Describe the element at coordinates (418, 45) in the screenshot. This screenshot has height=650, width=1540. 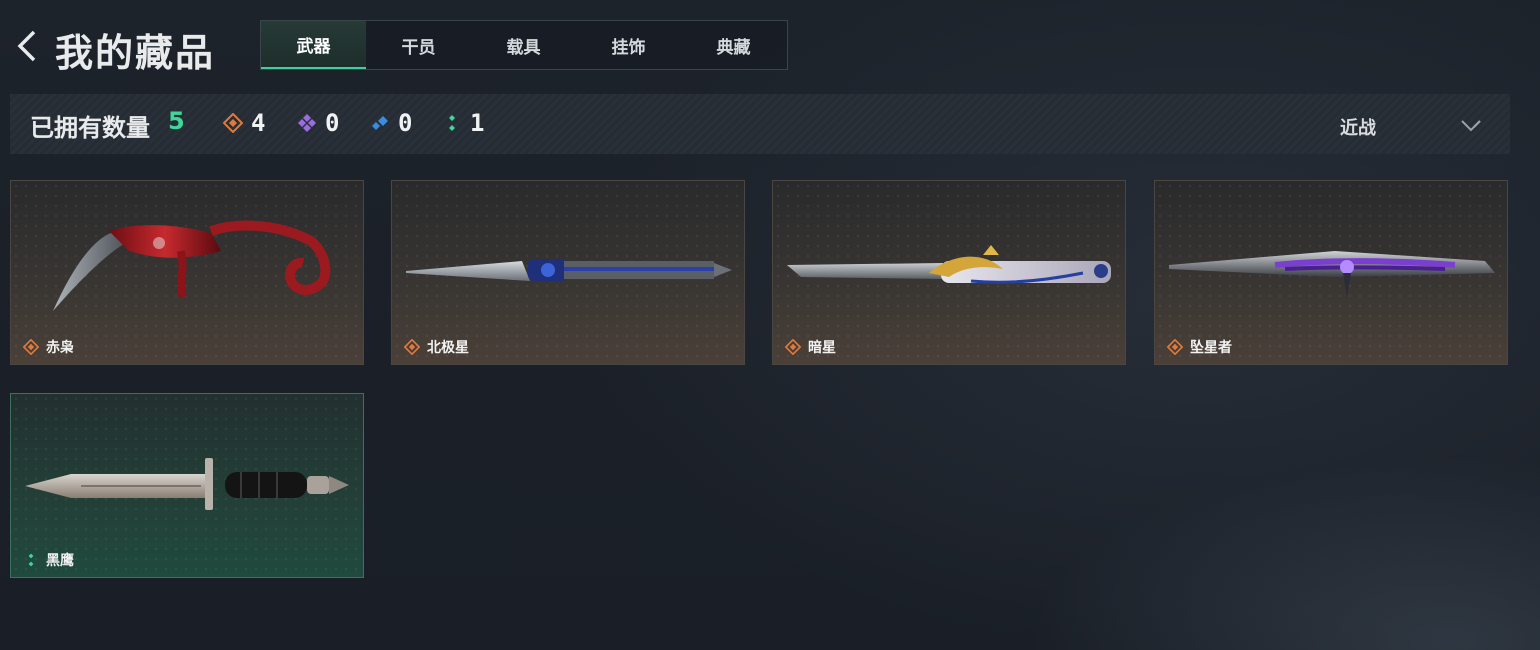
I see `tab-operators: 干员` at that location.